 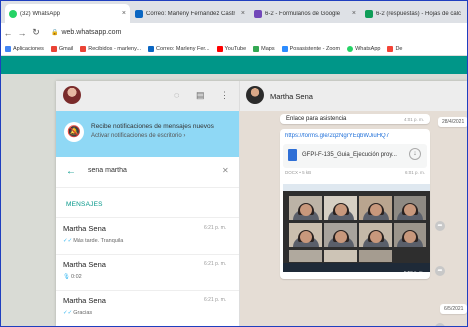 I want to click on user-avatar, so click(x=72, y=95).